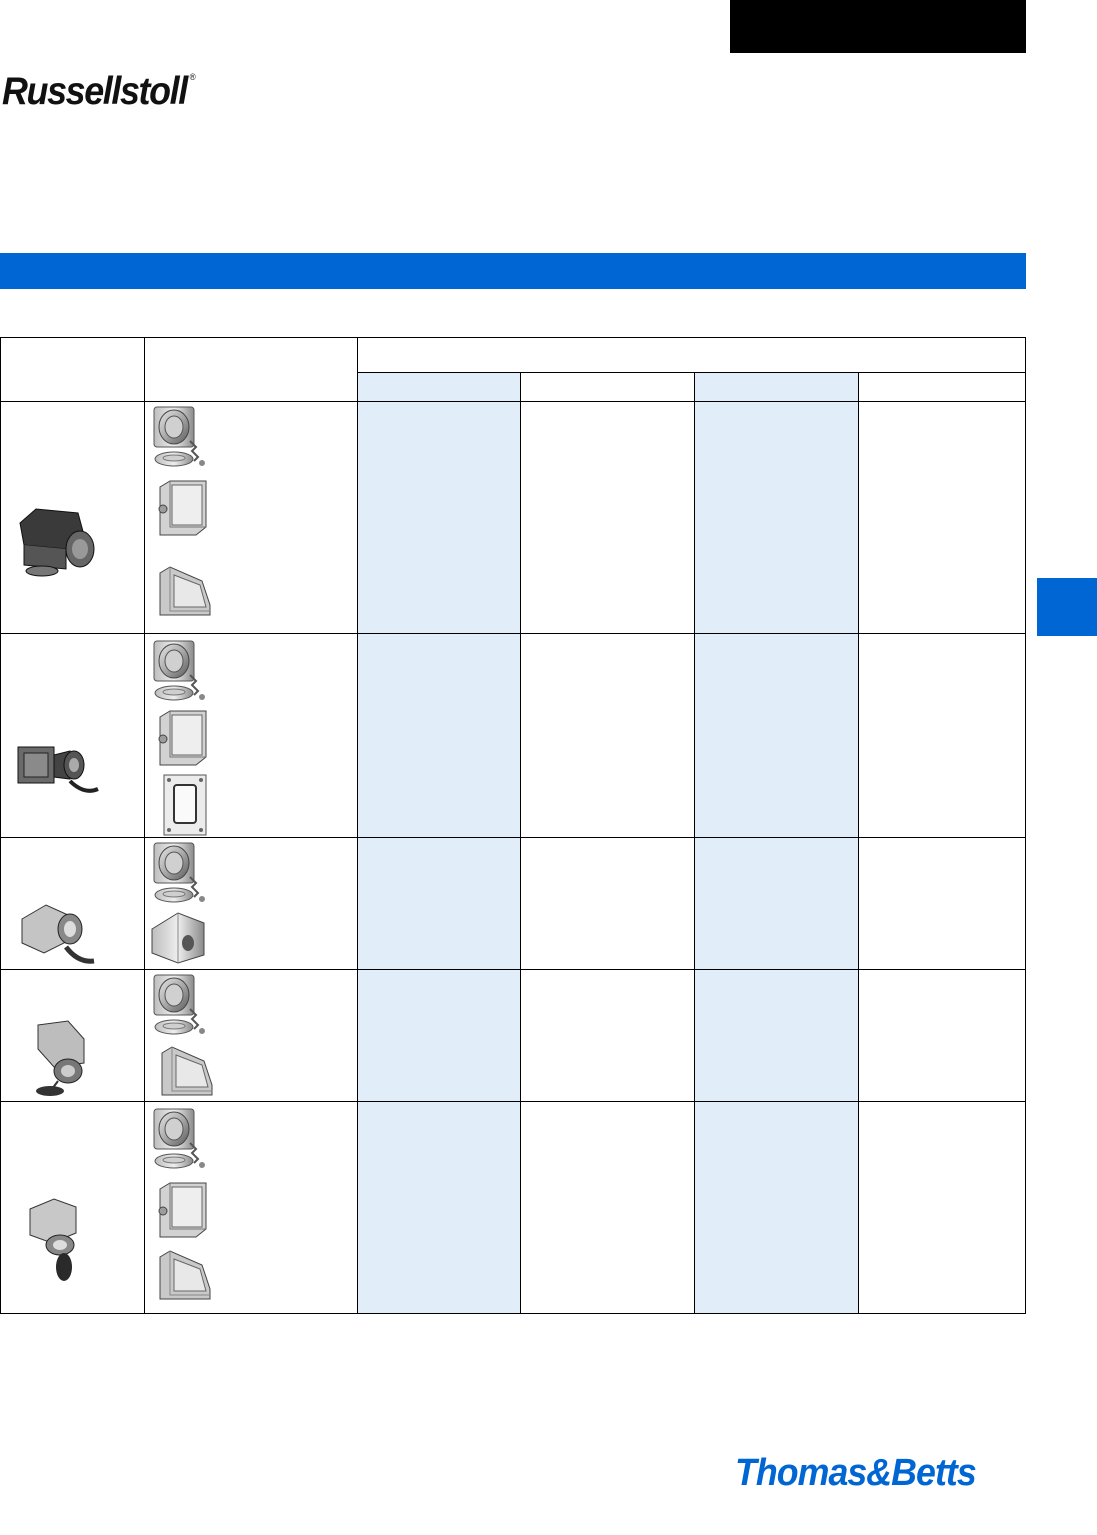  Describe the element at coordinates (878, 26) in the screenshot. I see `section-tab` at that location.